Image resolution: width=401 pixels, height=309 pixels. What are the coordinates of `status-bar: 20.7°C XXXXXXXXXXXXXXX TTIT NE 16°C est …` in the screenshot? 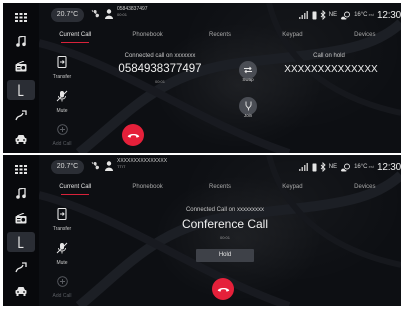 It's located at (220, 167).